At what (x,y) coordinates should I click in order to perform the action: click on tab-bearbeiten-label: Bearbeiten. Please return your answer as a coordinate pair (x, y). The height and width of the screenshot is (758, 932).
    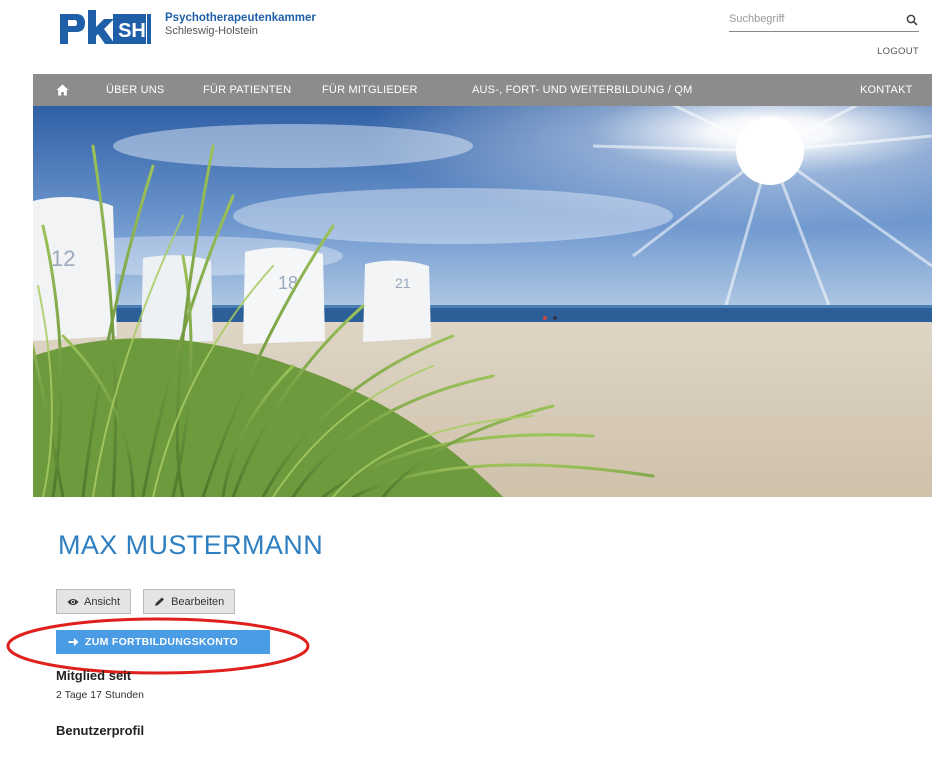
    Looking at the image, I should click on (198, 601).